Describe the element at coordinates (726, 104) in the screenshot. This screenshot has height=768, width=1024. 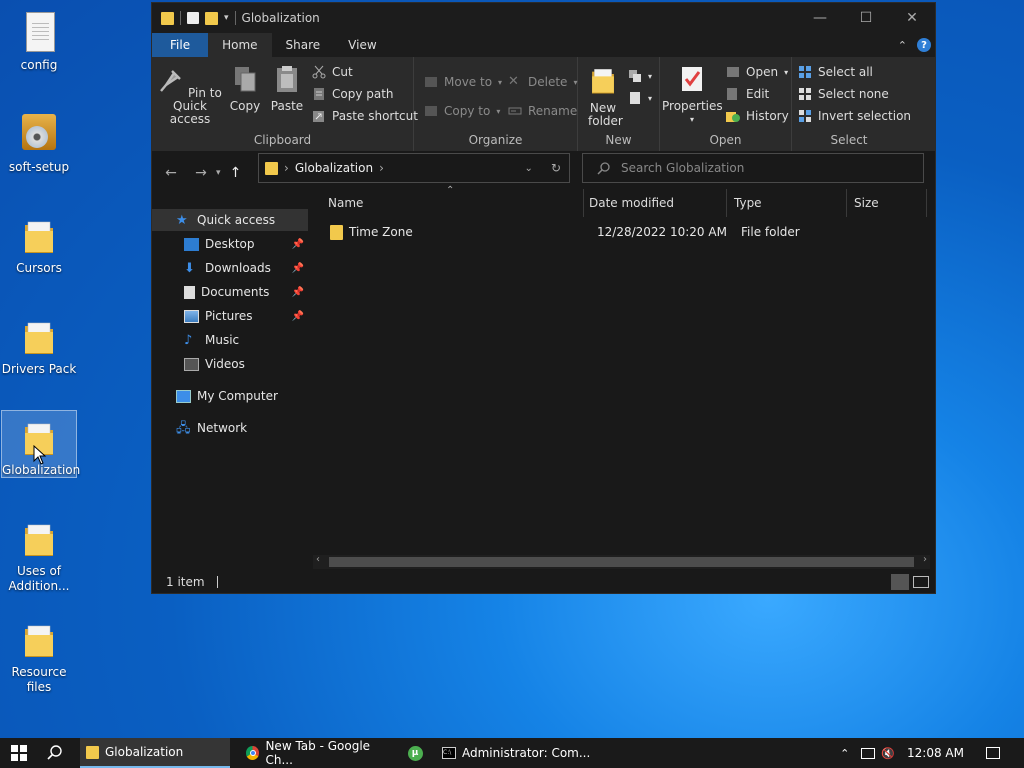
I see `ribbon-group-open: Properties ▾ Open ▾ Edit History Open` at that location.